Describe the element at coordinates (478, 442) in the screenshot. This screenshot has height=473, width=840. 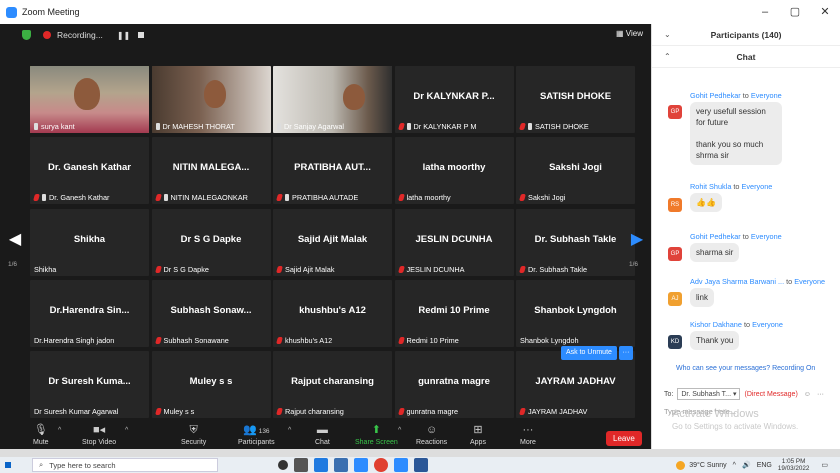
I see `apps-label: Apps` at that location.